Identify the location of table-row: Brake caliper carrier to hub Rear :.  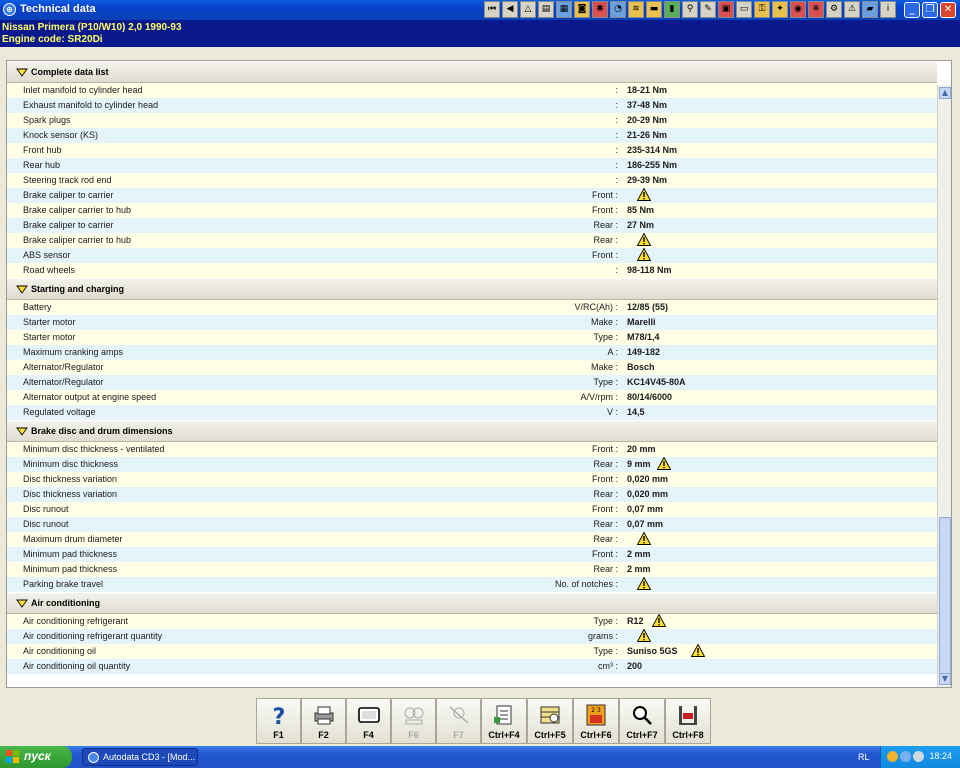
(472, 240).